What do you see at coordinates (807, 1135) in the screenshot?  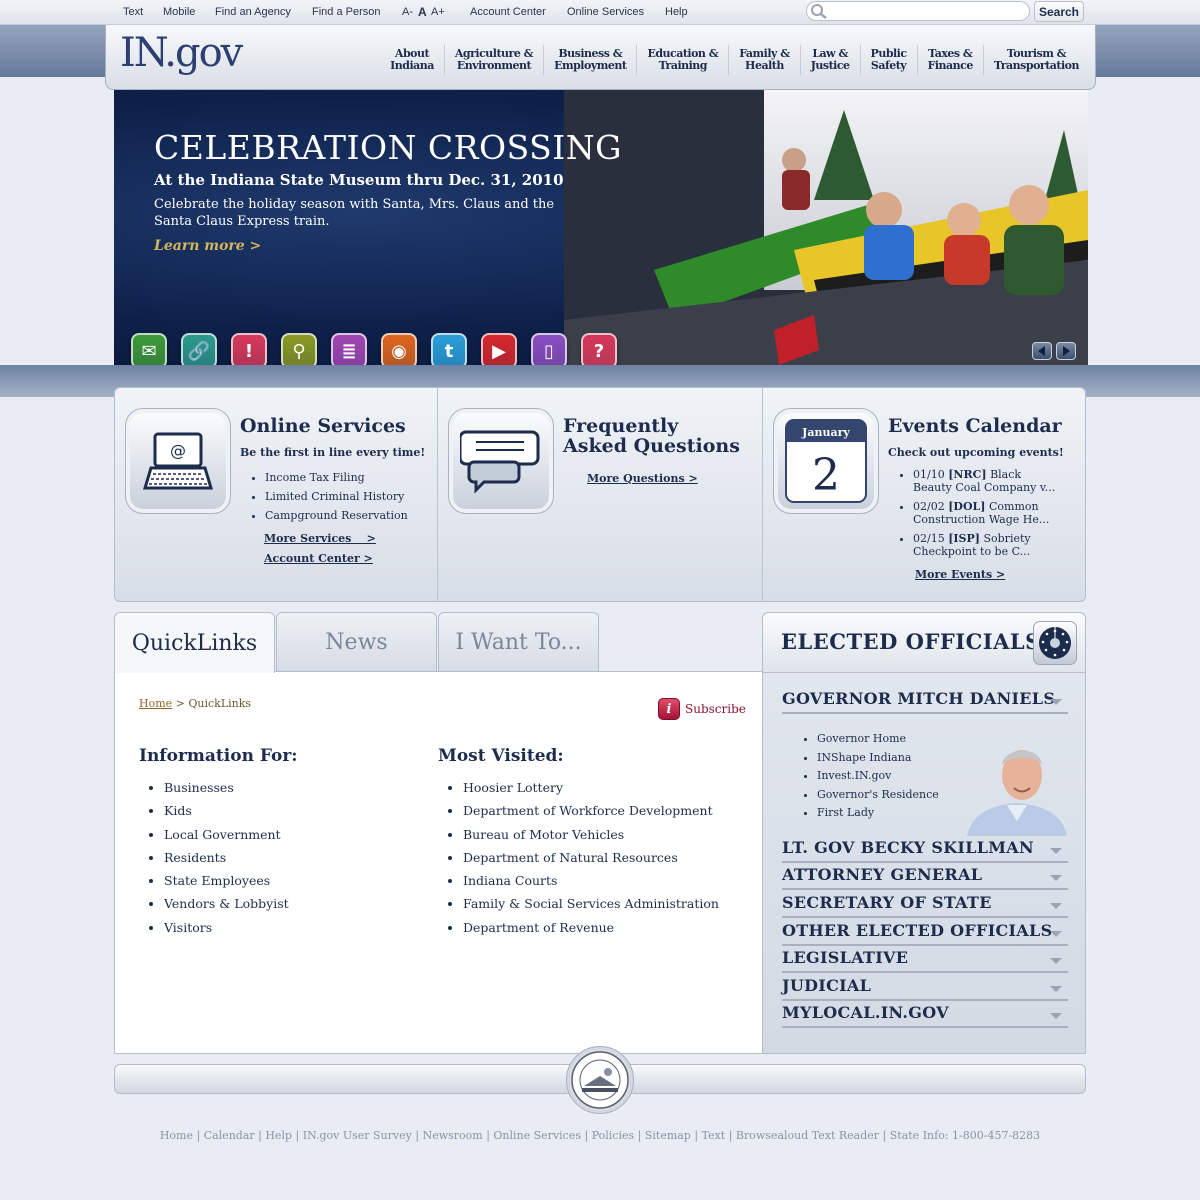 I see `footer-link: Browsealoud Text Reader` at bounding box center [807, 1135].